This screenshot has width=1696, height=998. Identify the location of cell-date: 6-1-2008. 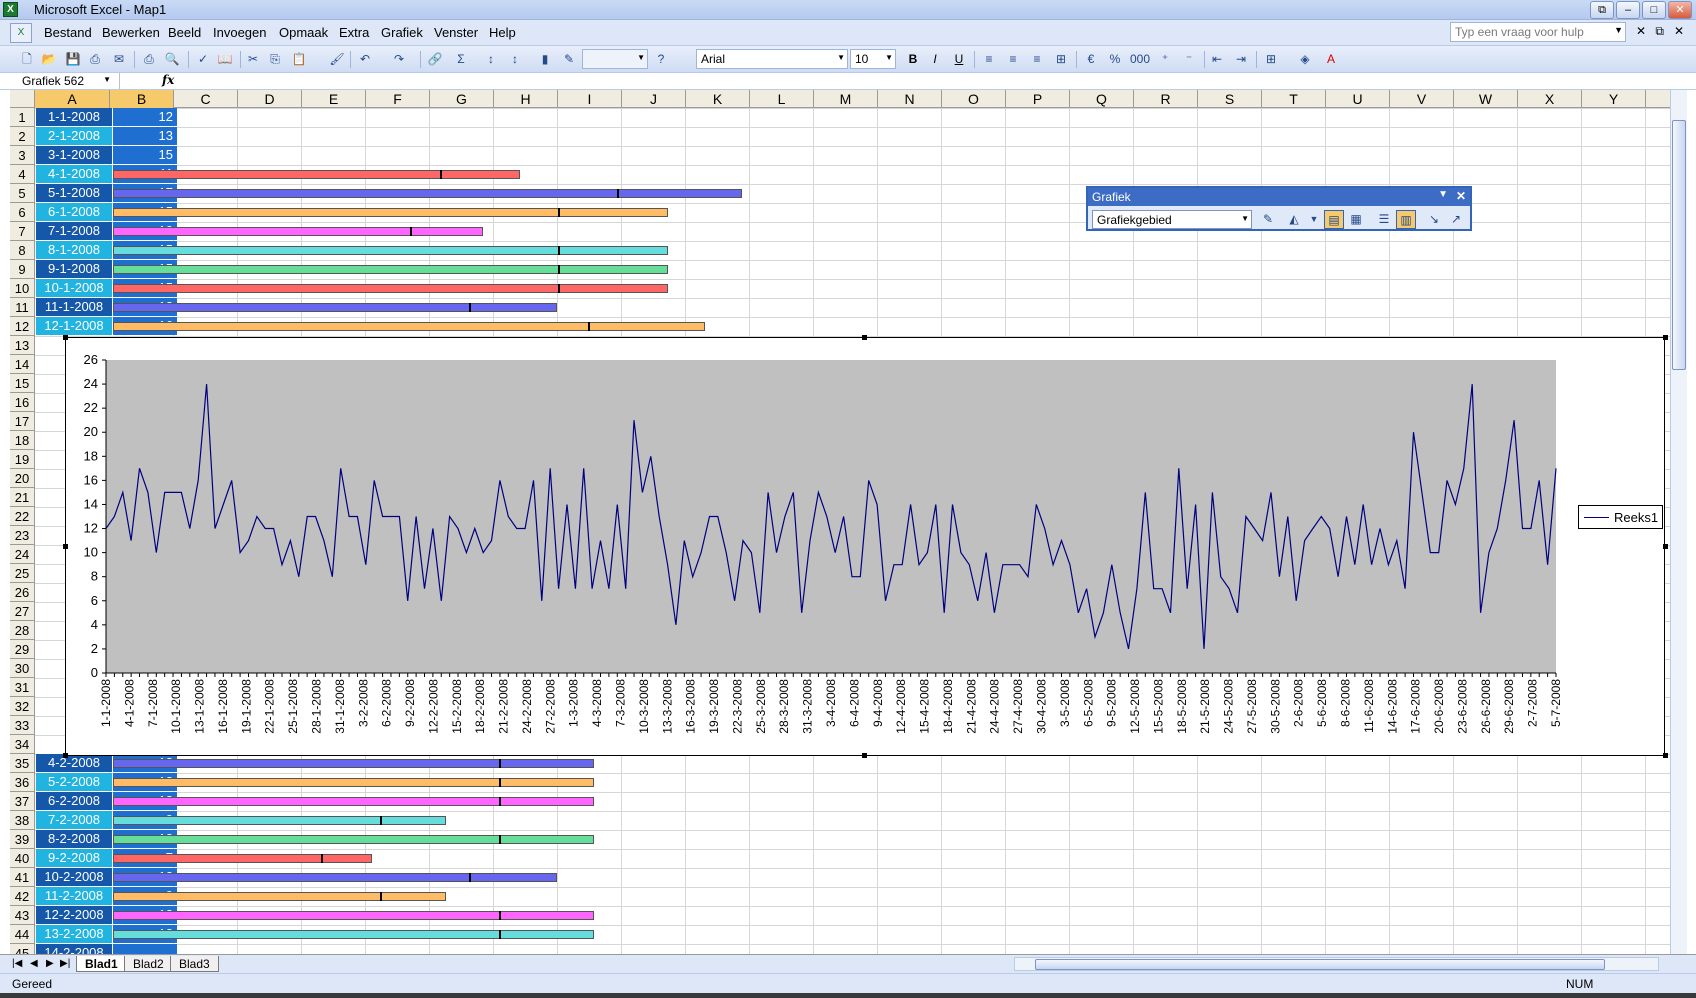
(74, 212).